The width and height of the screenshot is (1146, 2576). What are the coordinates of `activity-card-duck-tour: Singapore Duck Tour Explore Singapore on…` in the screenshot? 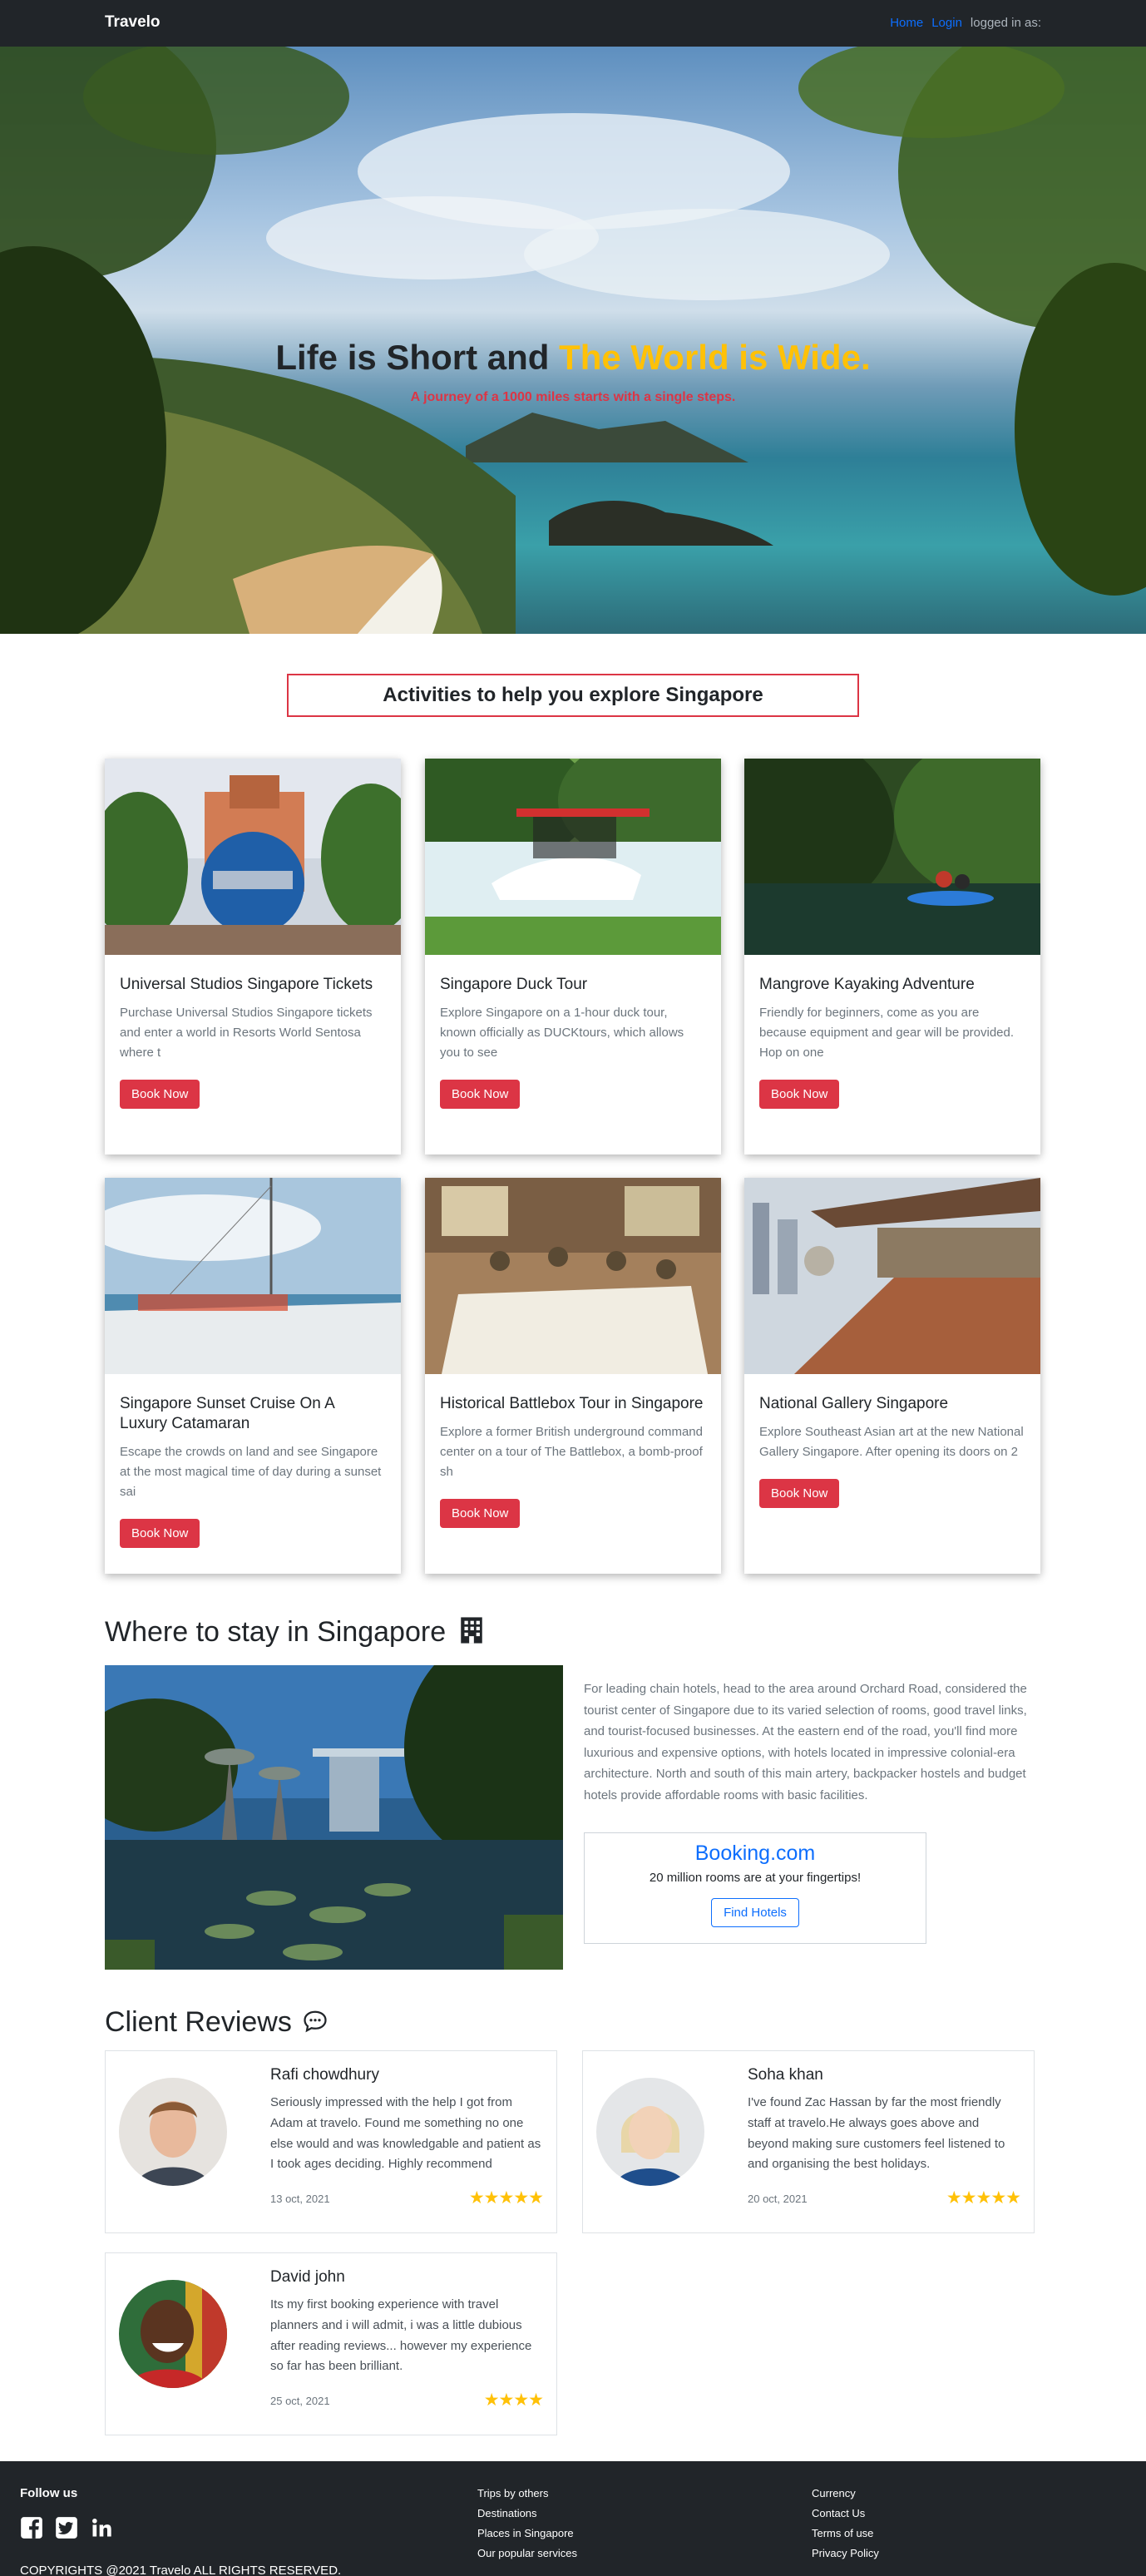 It's located at (573, 957).